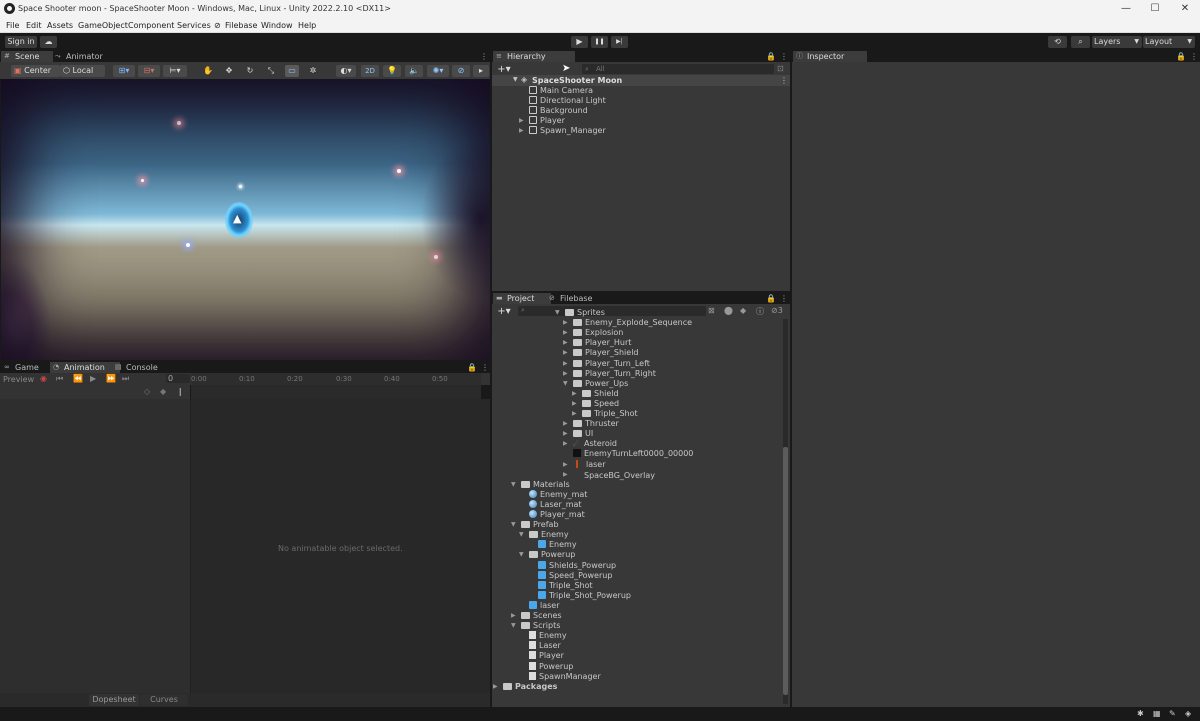 The width and height of the screenshot is (1200, 721). Describe the element at coordinates (149, 71) in the screenshot. I see `snap-increment-icon: ⊟▾` at that location.